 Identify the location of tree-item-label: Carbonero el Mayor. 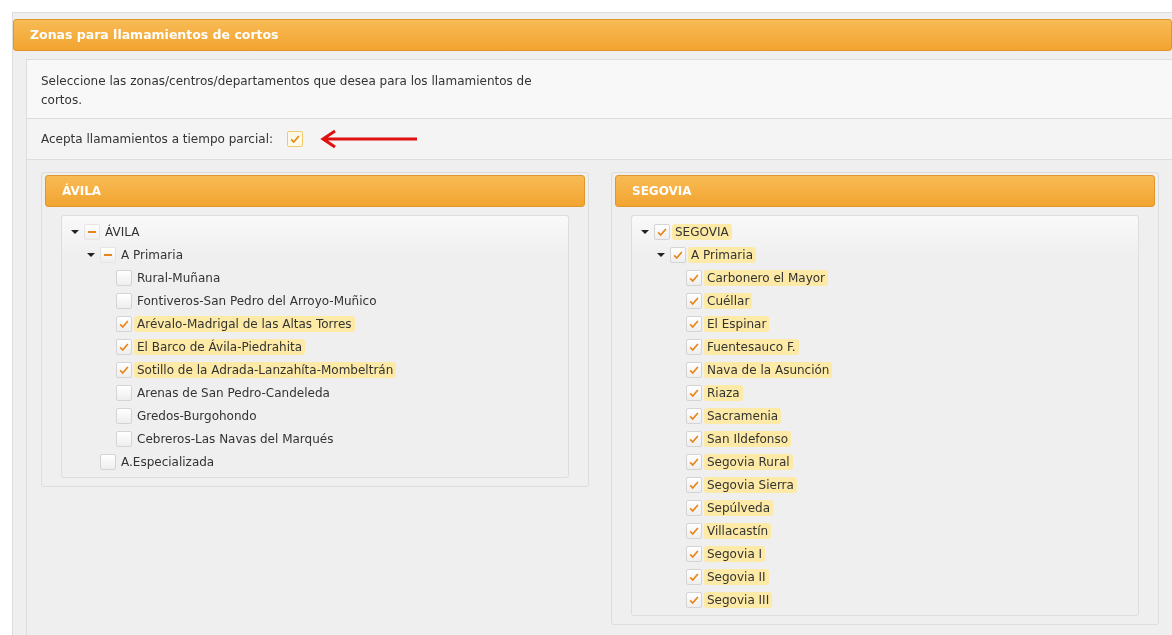
(766, 277).